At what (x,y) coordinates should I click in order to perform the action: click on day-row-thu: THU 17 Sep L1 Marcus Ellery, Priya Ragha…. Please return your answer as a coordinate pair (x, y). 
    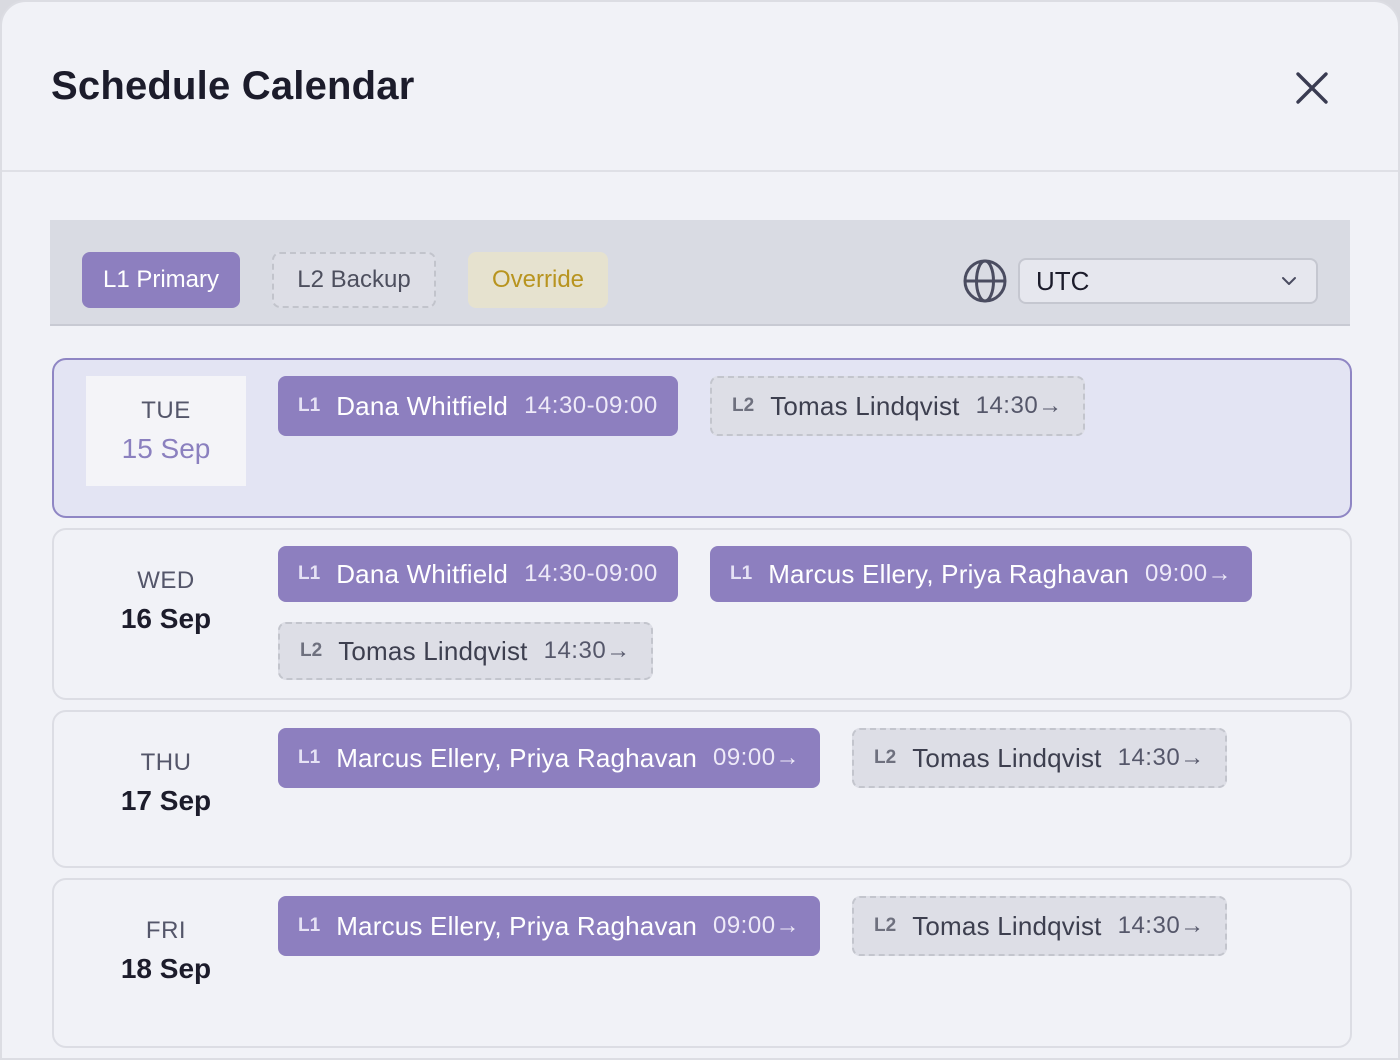
    Looking at the image, I should click on (702, 789).